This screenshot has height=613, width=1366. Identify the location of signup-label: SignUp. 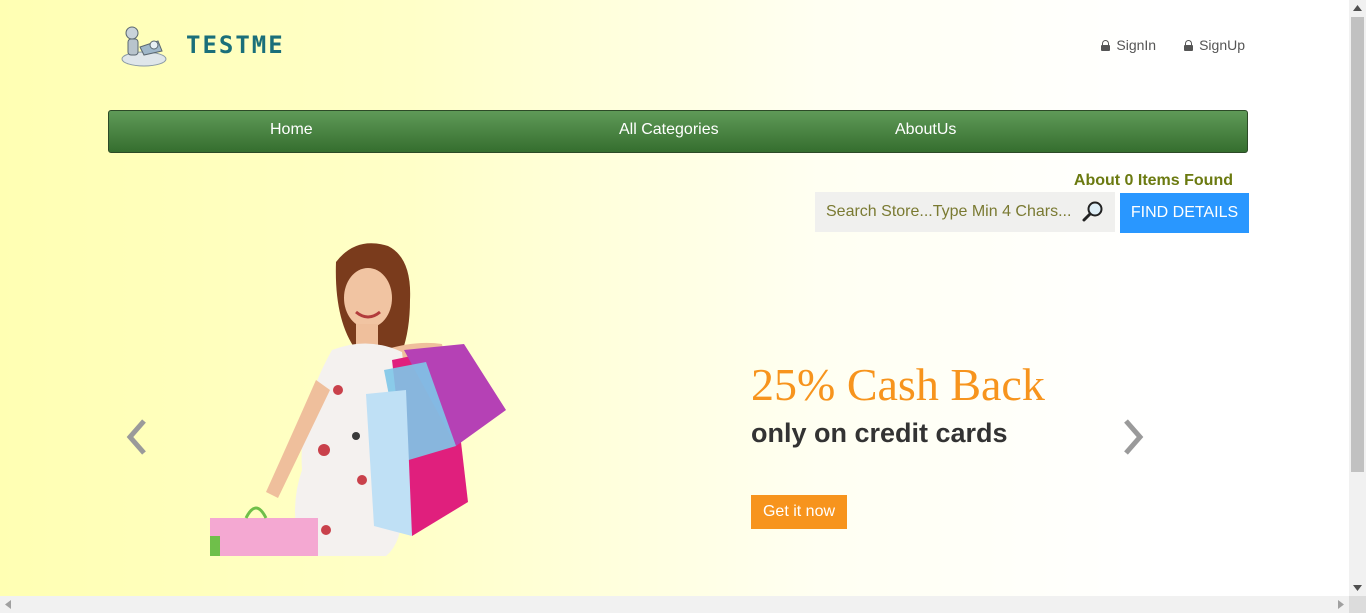
(1222, 45).